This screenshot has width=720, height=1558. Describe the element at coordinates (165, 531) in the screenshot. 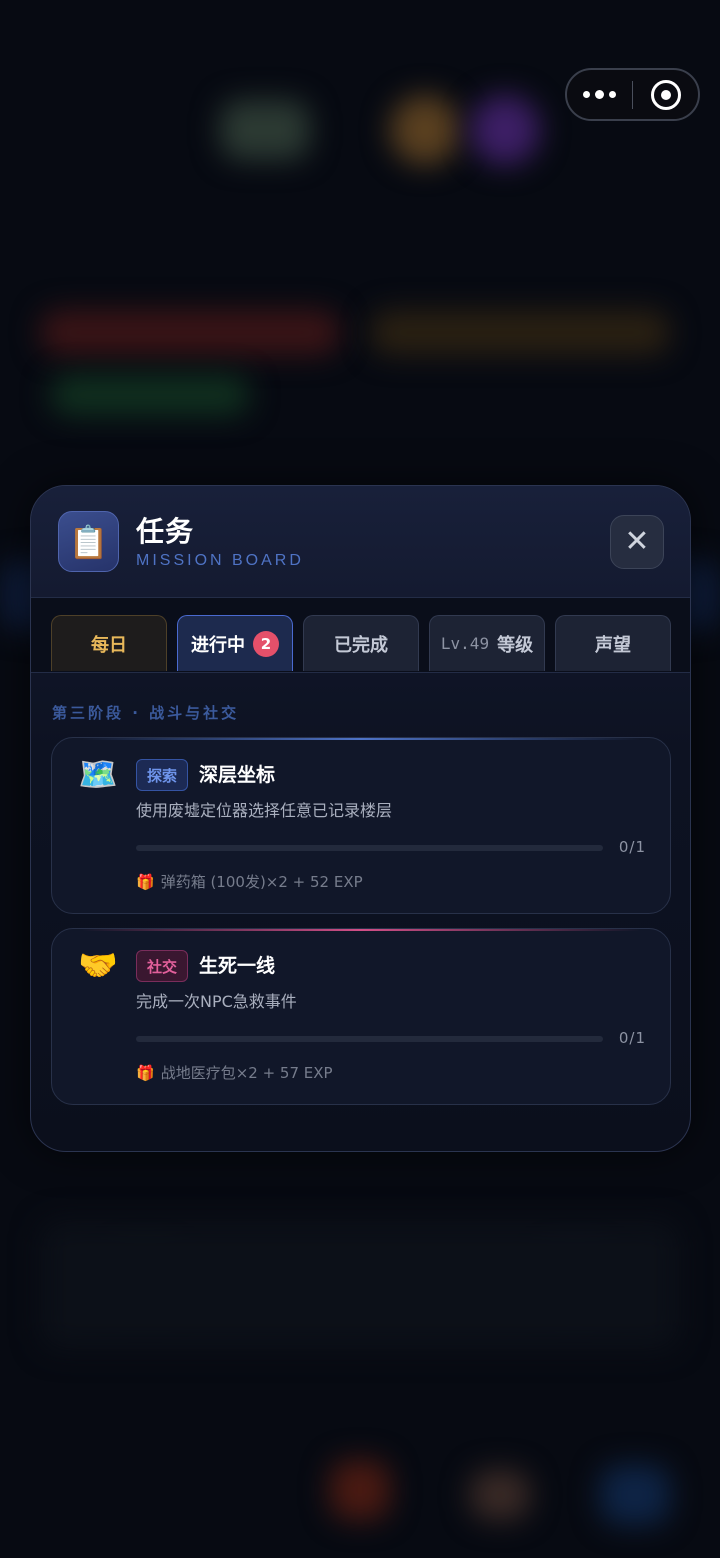

I see `modal-title: 任务` at that location.